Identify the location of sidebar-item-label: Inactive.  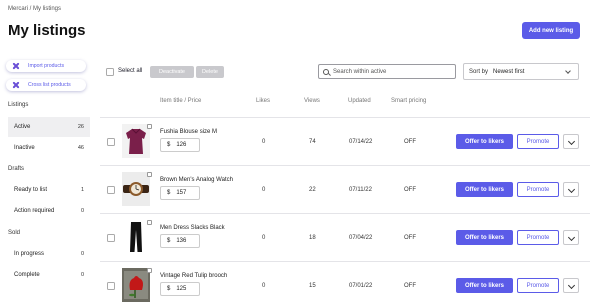
(24, 148).